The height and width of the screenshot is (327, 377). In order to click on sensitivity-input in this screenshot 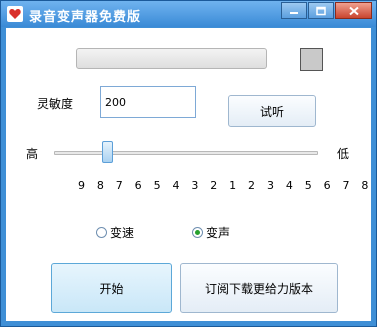, I will do `click(148, 102)`.